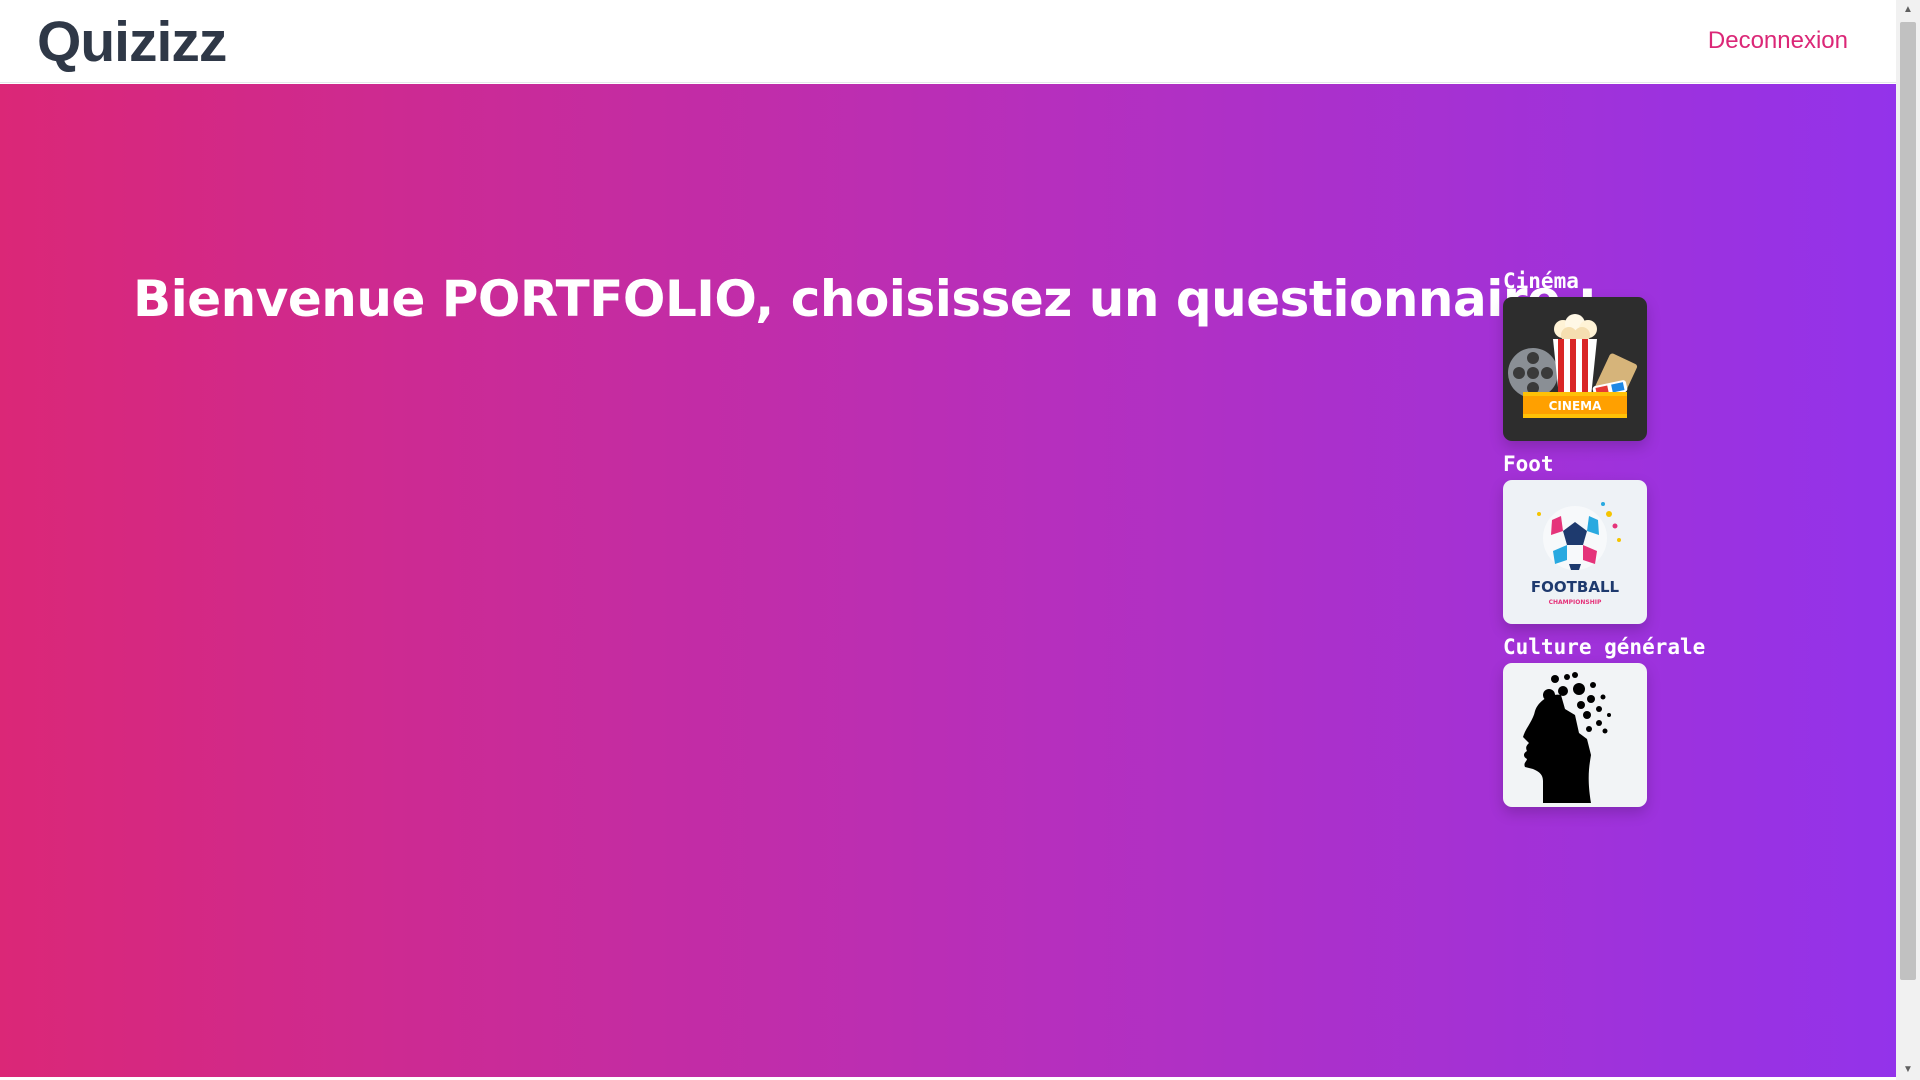 This screenshot has height=1080, width=1920. What do you see at coordinates (948, 41) in the screenshot?
I see `top-navbar: Quizizz Deconnexion` at bounding box center [948, 41].